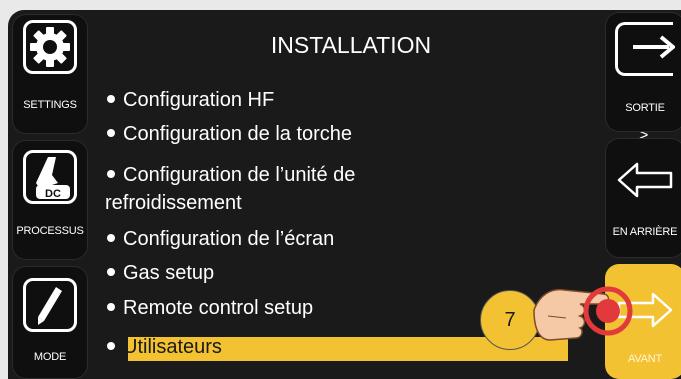 The height and width of the screenshot is (379, 681). Describe the element at coordinates (645, 359) in the screenshot. I see `avant-label: AVANT` at that location.